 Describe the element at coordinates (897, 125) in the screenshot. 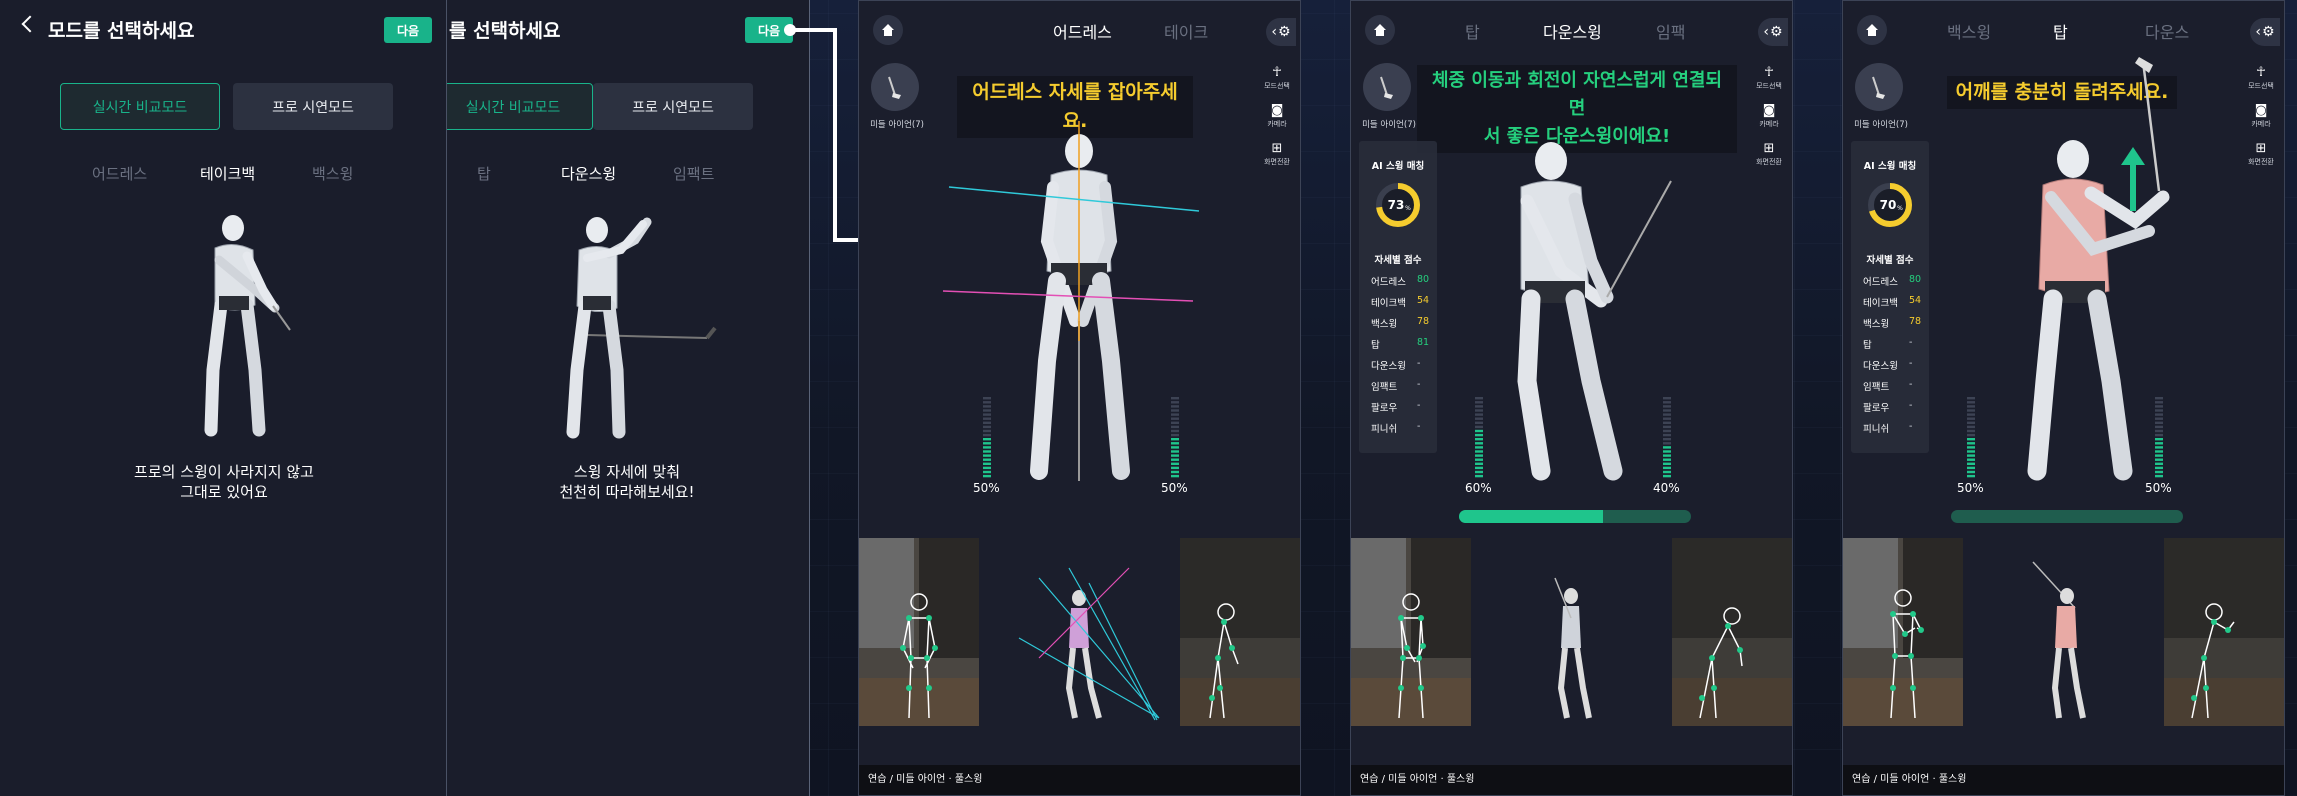

I see `club-label: 미들 아이언(7)` at that location.